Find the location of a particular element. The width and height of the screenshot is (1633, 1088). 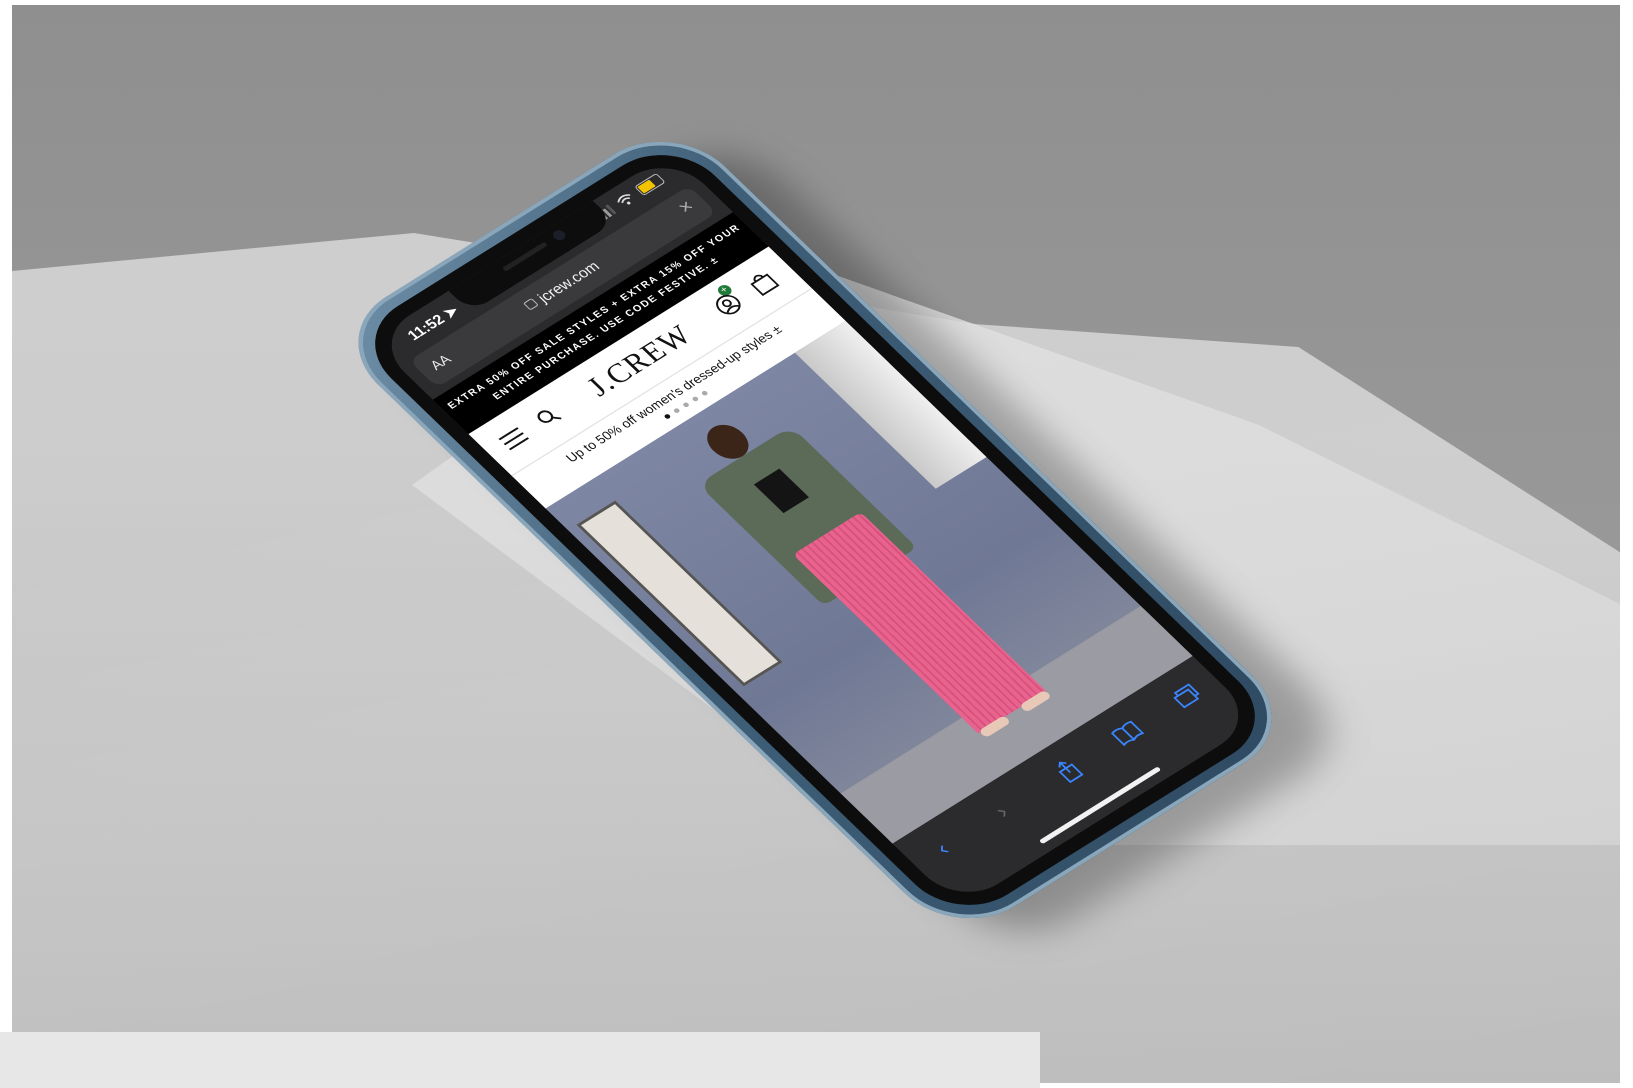

camera is located at coordinates (559, 235).